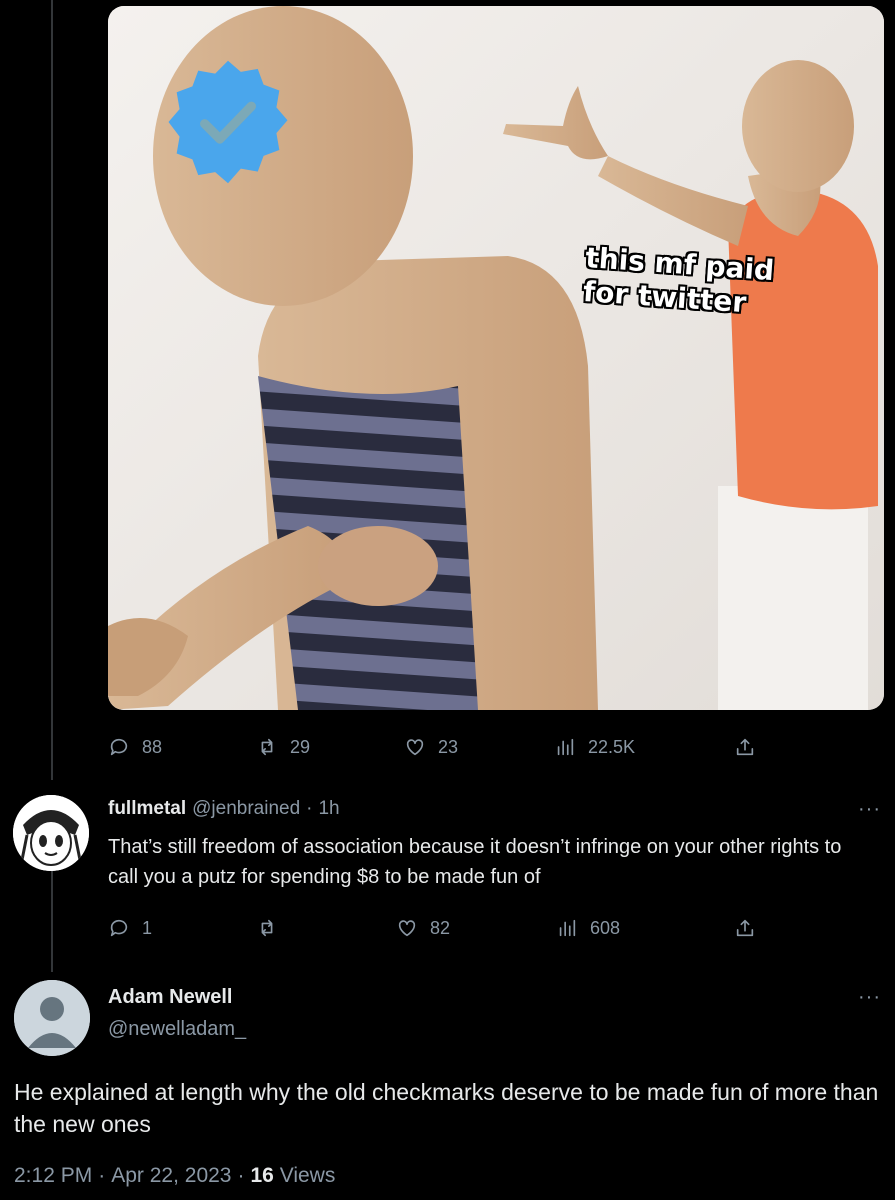  What do you see at coordinates (307, 1175) in the screenshot?
I see `views-label: Views` at bounding box center [307, 1175].